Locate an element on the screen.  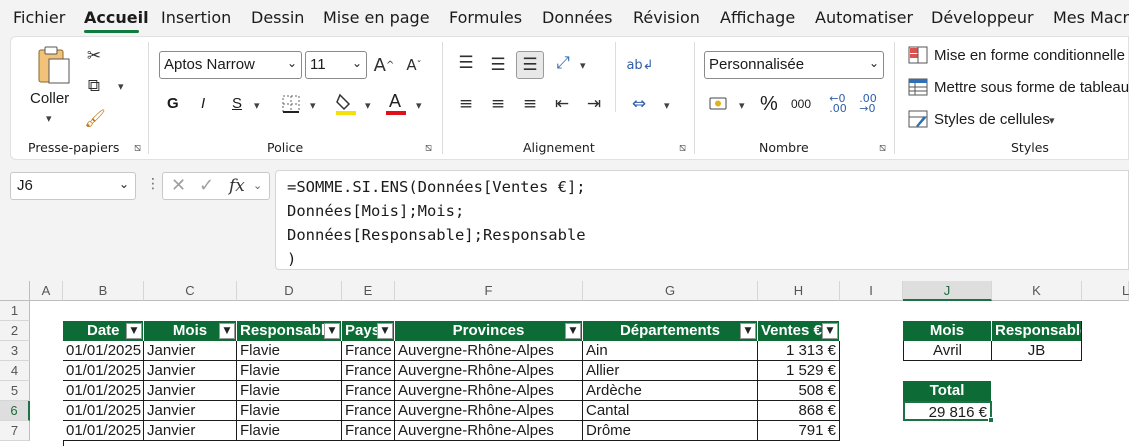
font-color-chevron-down-icon: ▾ is located at coordinates (419, 105).